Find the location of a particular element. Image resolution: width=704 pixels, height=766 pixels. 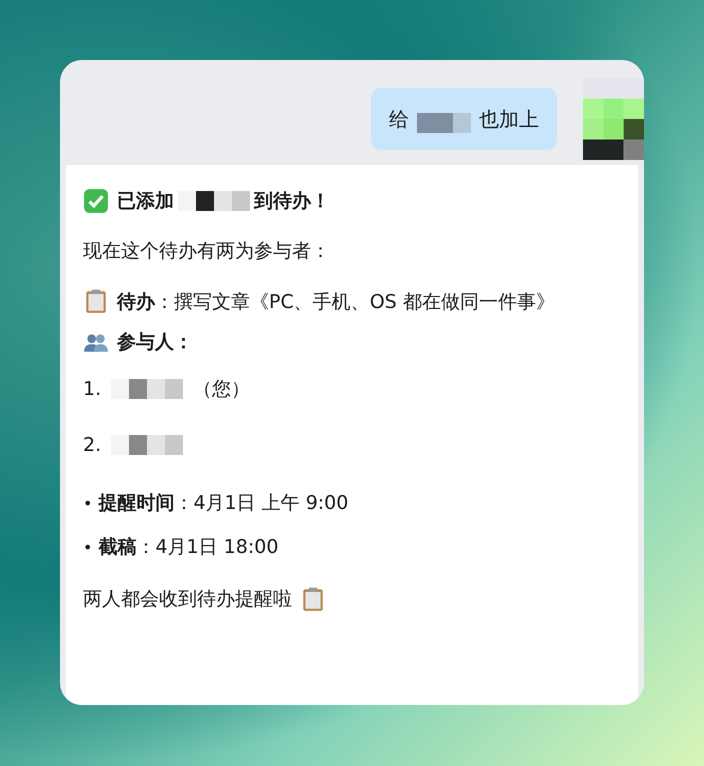

confirmation-text: 到待办！ is located at coordinates (292, 201).